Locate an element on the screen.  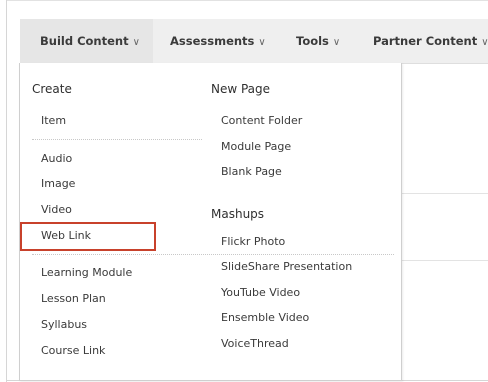
menu-item-slideshare-presentation: SlideShare Presentation is located at coordinates (286, 266).